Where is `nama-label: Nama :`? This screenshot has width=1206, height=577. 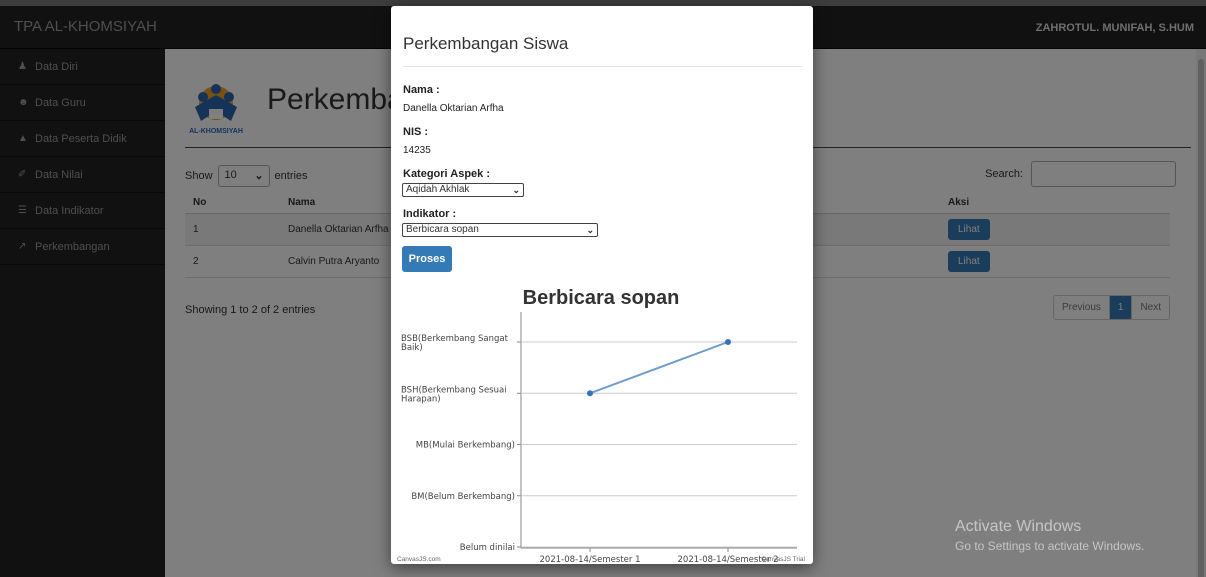 nama-label: Nama : is located at coordinates (421, 90).